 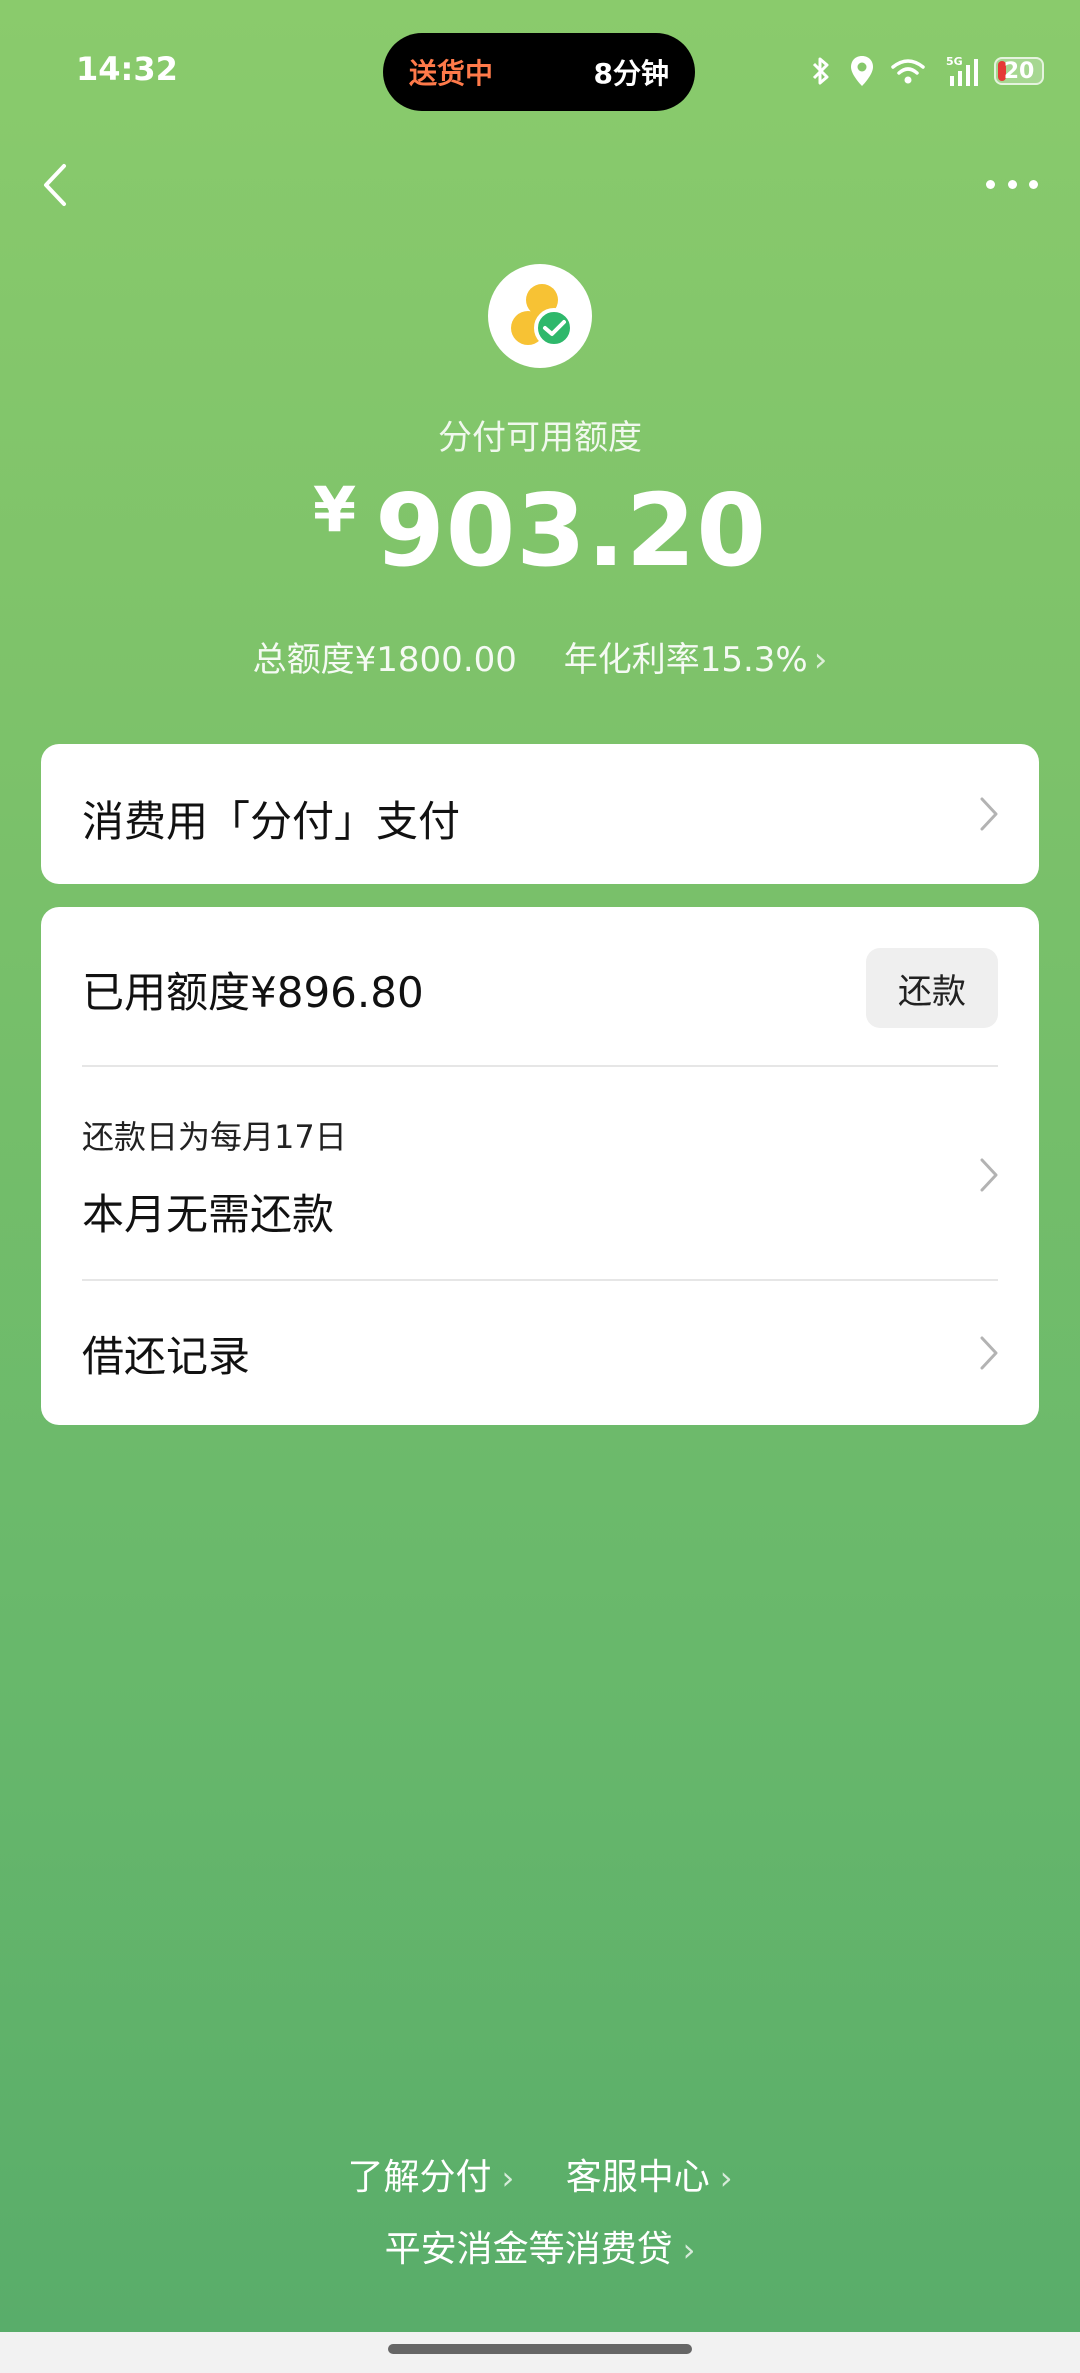 I want to click on more-button, so click(x=1012, y=184).